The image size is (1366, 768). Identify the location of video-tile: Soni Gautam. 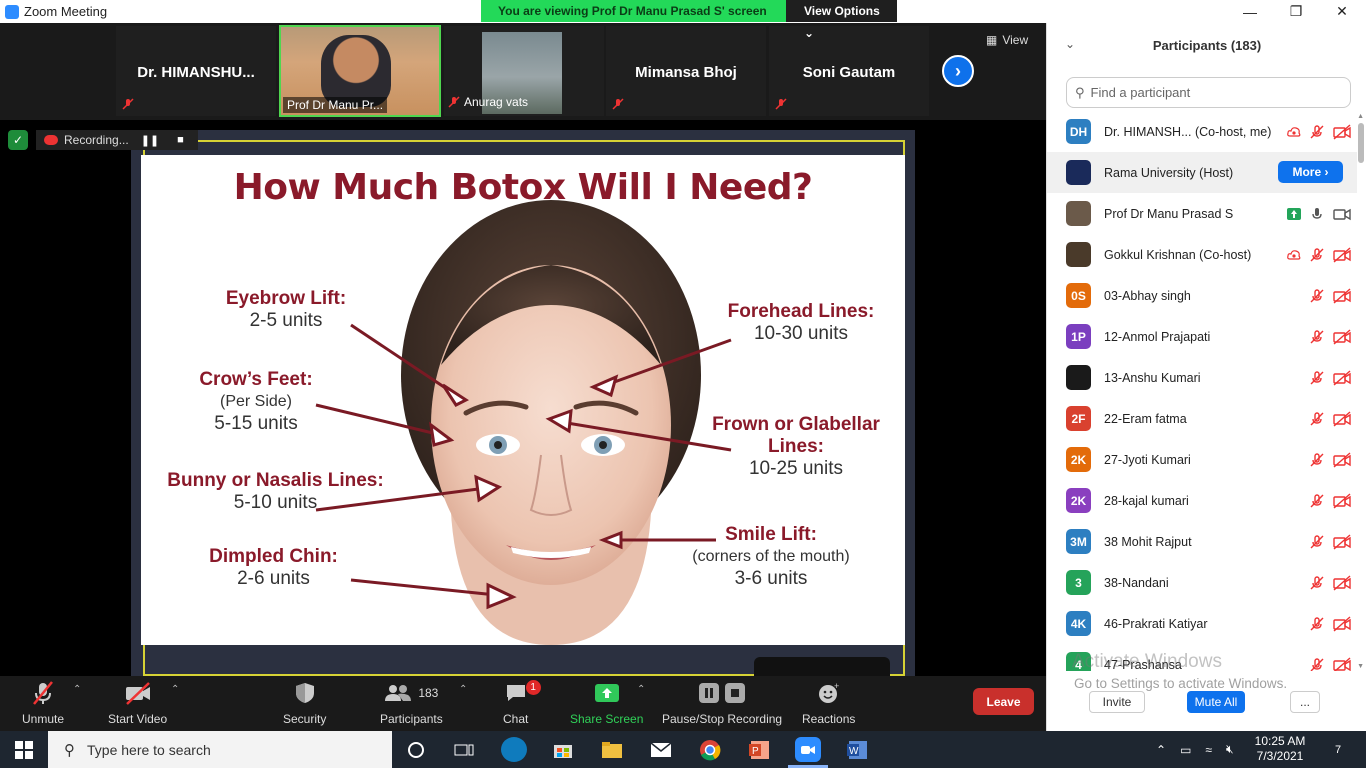
(849, 71).